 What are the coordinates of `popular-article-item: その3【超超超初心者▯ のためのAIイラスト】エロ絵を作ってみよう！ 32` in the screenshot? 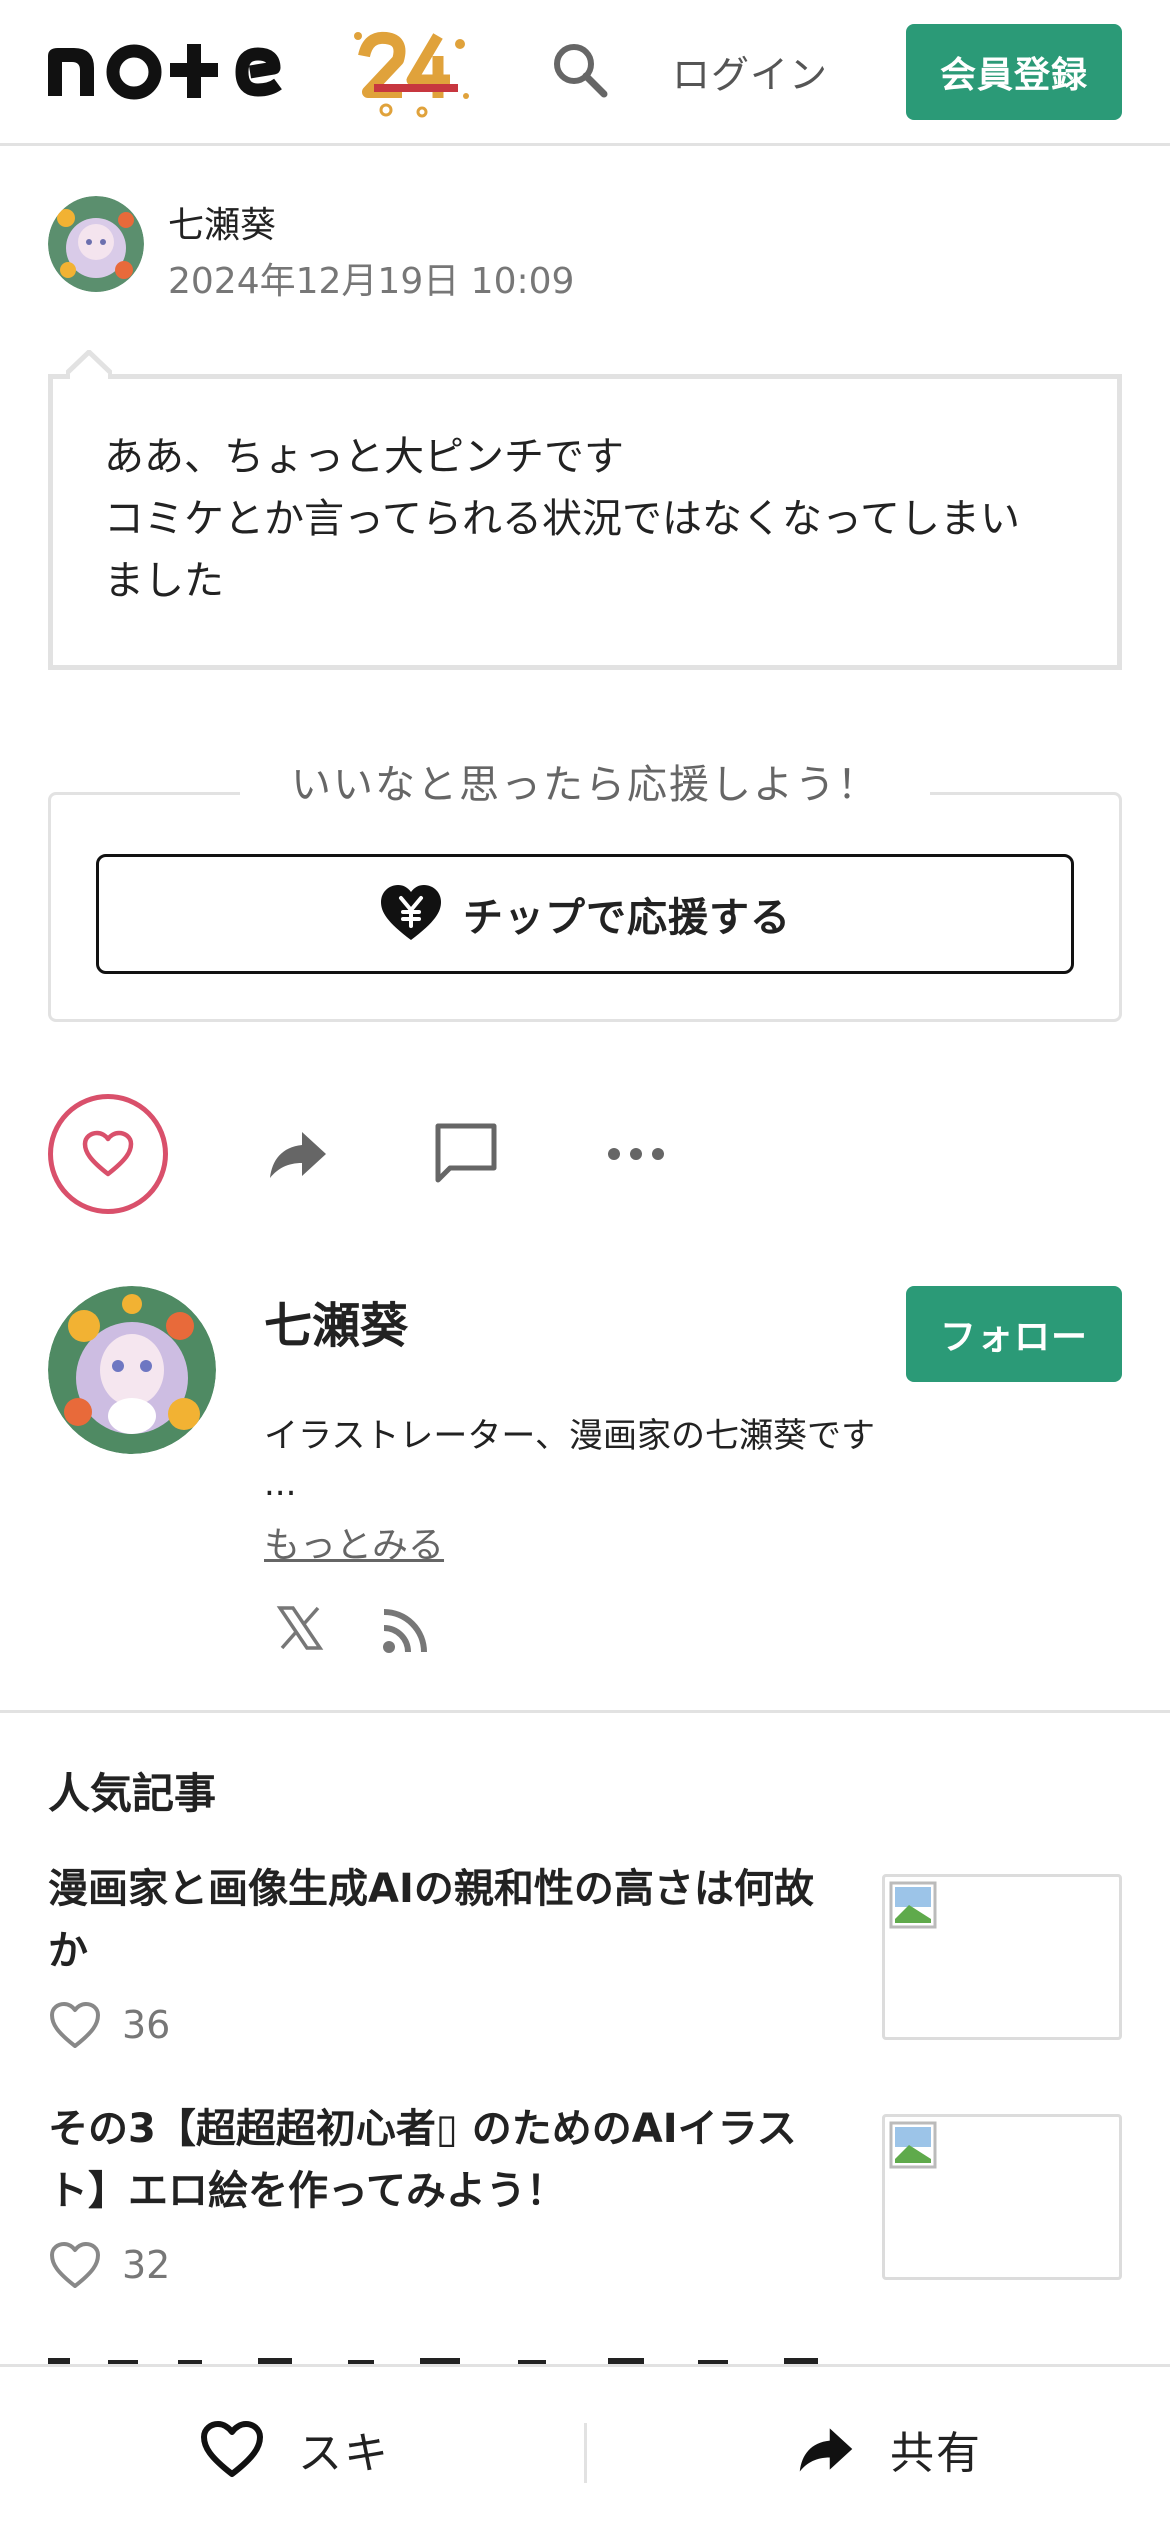 It's located at (585, 2218).